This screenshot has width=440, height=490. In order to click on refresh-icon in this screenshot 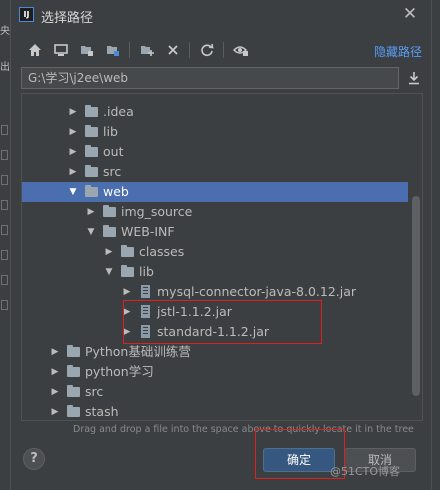, I will do `click(207, 50)`.